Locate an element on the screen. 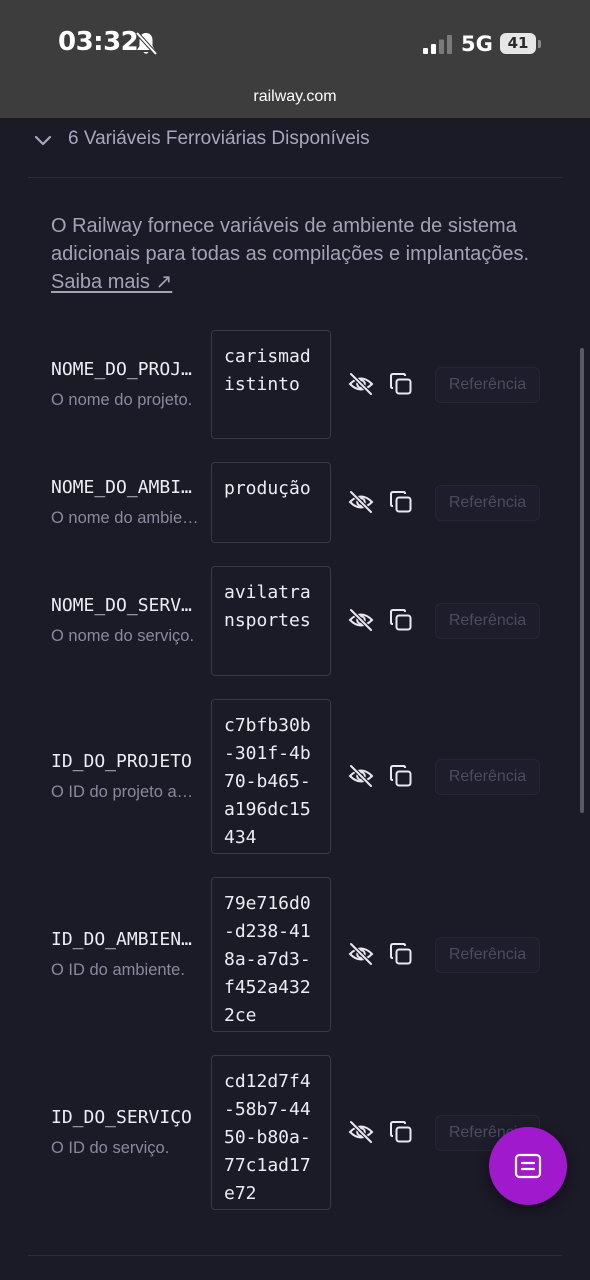  url-bar: railway.com is located at coordinates (295, 97).